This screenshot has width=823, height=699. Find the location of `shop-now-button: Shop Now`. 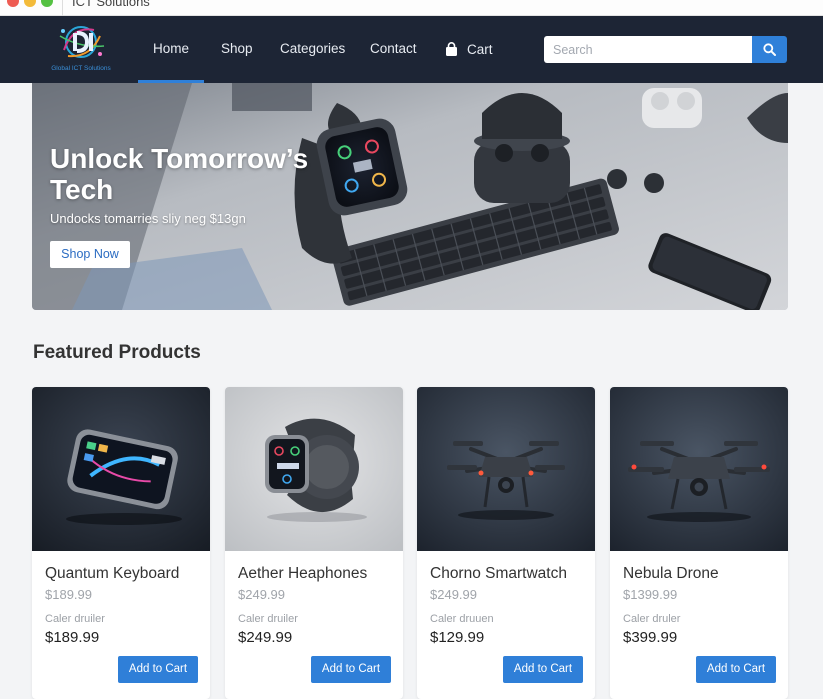

shop-now-button: Shop Now is located at coordinates (90, 254).